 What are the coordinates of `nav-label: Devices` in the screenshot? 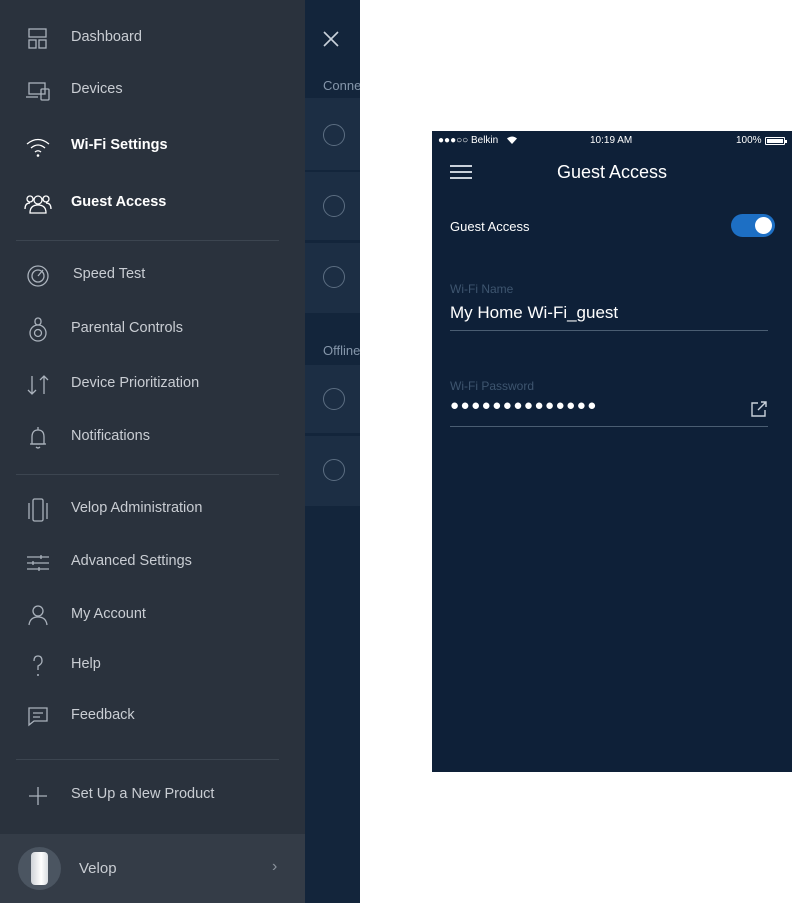 It's located at (97, 89).